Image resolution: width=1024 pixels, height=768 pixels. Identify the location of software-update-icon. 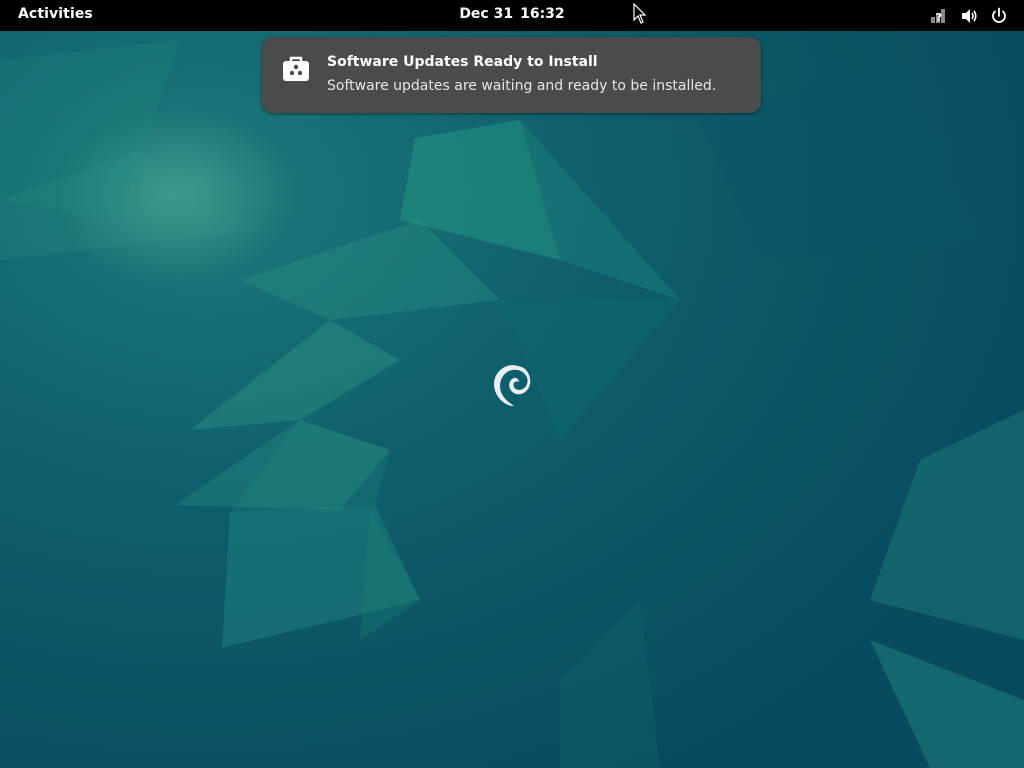
(296, 68).